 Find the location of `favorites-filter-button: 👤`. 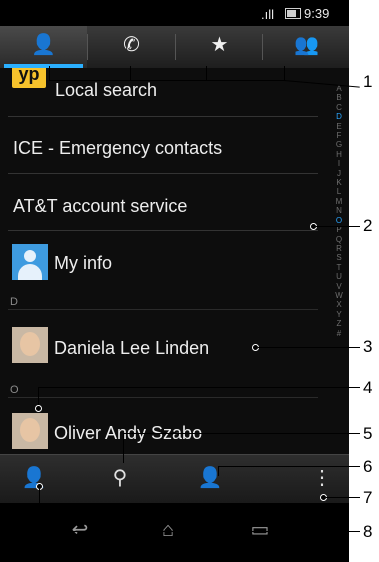

favorites-filter-button: 👤 is located at coordinates (34, 479).